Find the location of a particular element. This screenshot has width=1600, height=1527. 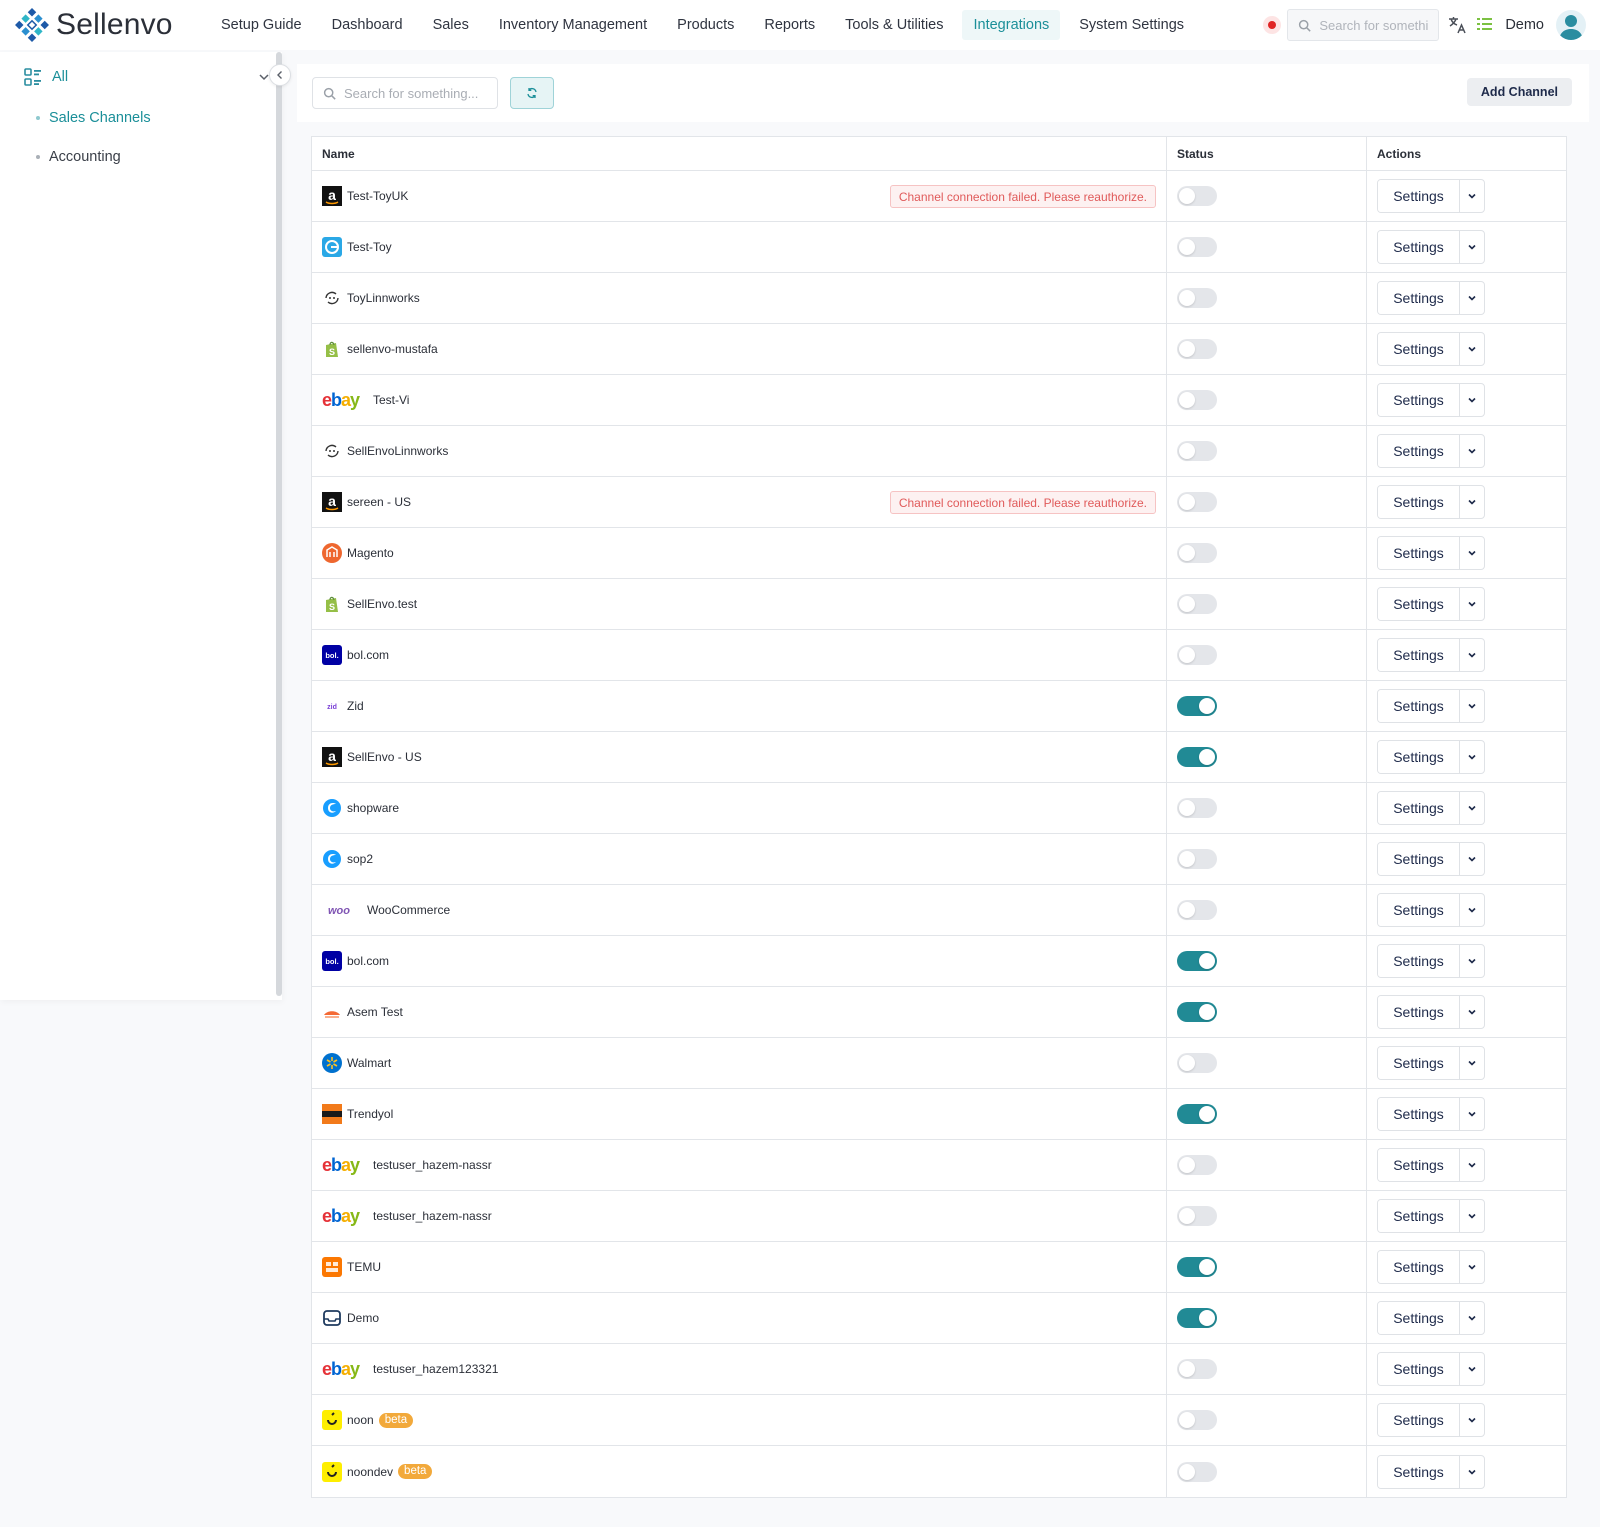

nav-item-dashboard: Dashboard is located at coordinates (367, 25).